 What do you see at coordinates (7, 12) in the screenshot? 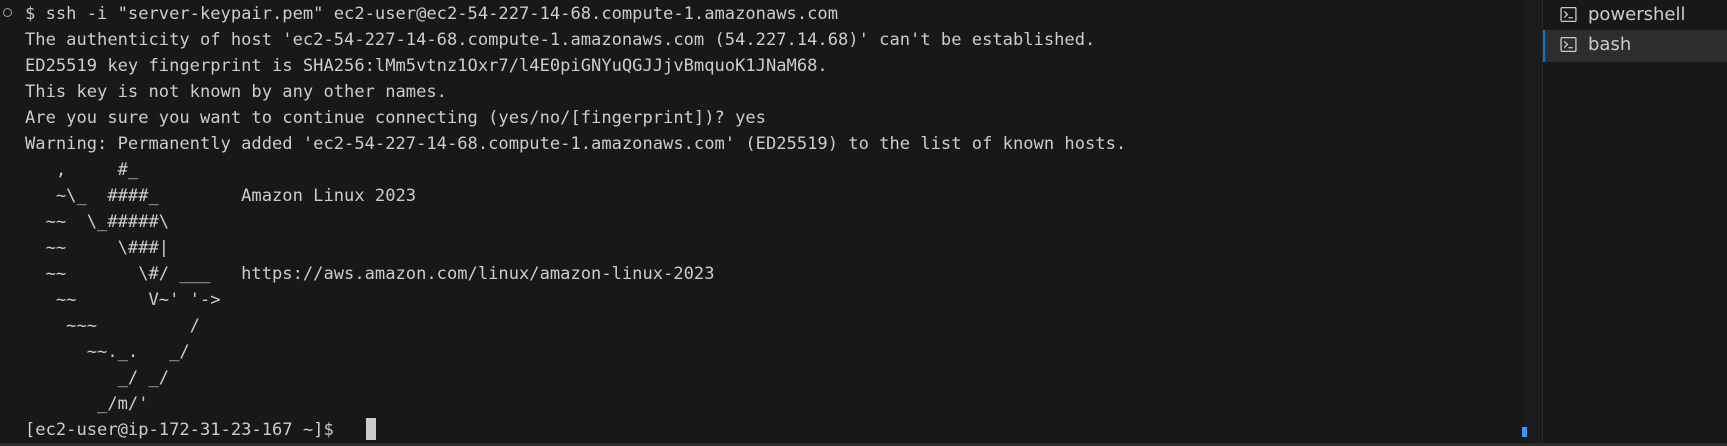
I see `command-decoration-icon` at bounding box center [7, 12].